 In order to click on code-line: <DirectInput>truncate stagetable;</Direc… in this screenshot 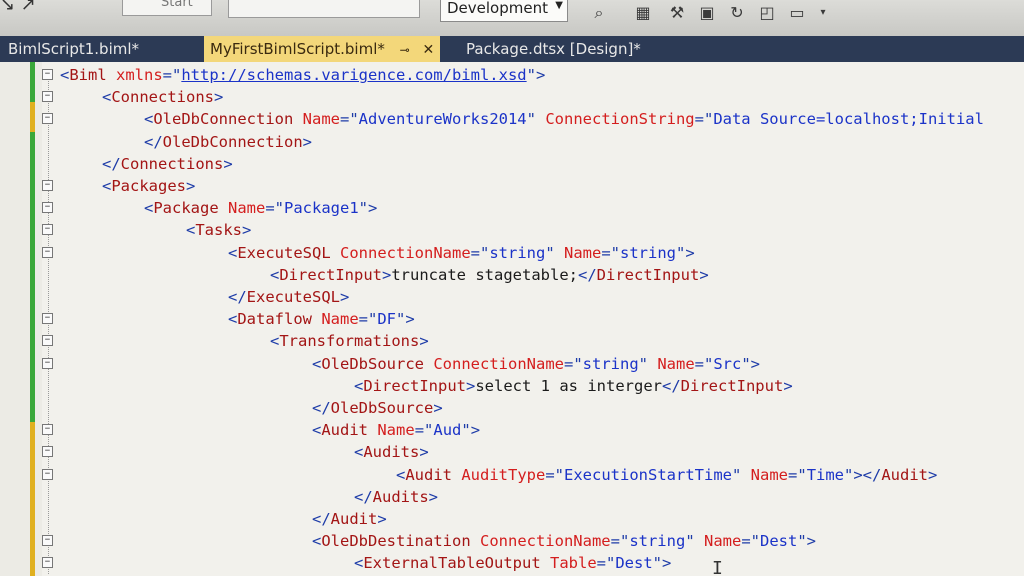, I will do `click(512, 275)`.